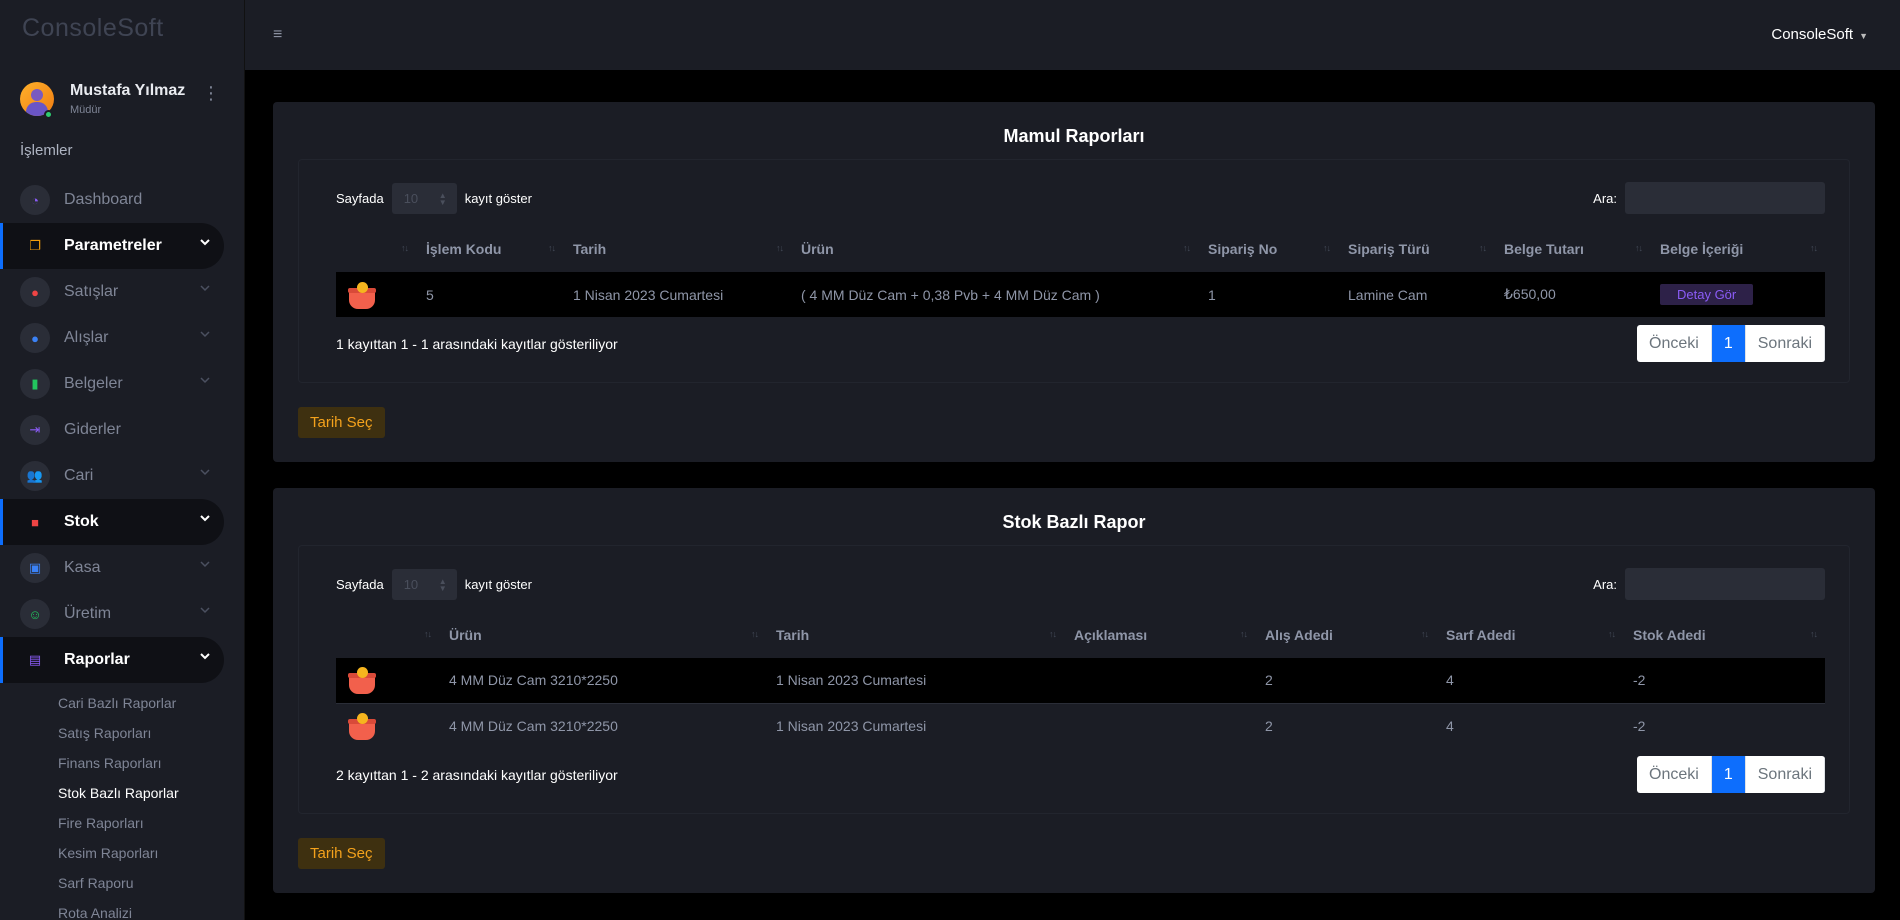 This screenshot has height=920, width=1900. I want to click on page-length-value: 10, so click(411, 584).